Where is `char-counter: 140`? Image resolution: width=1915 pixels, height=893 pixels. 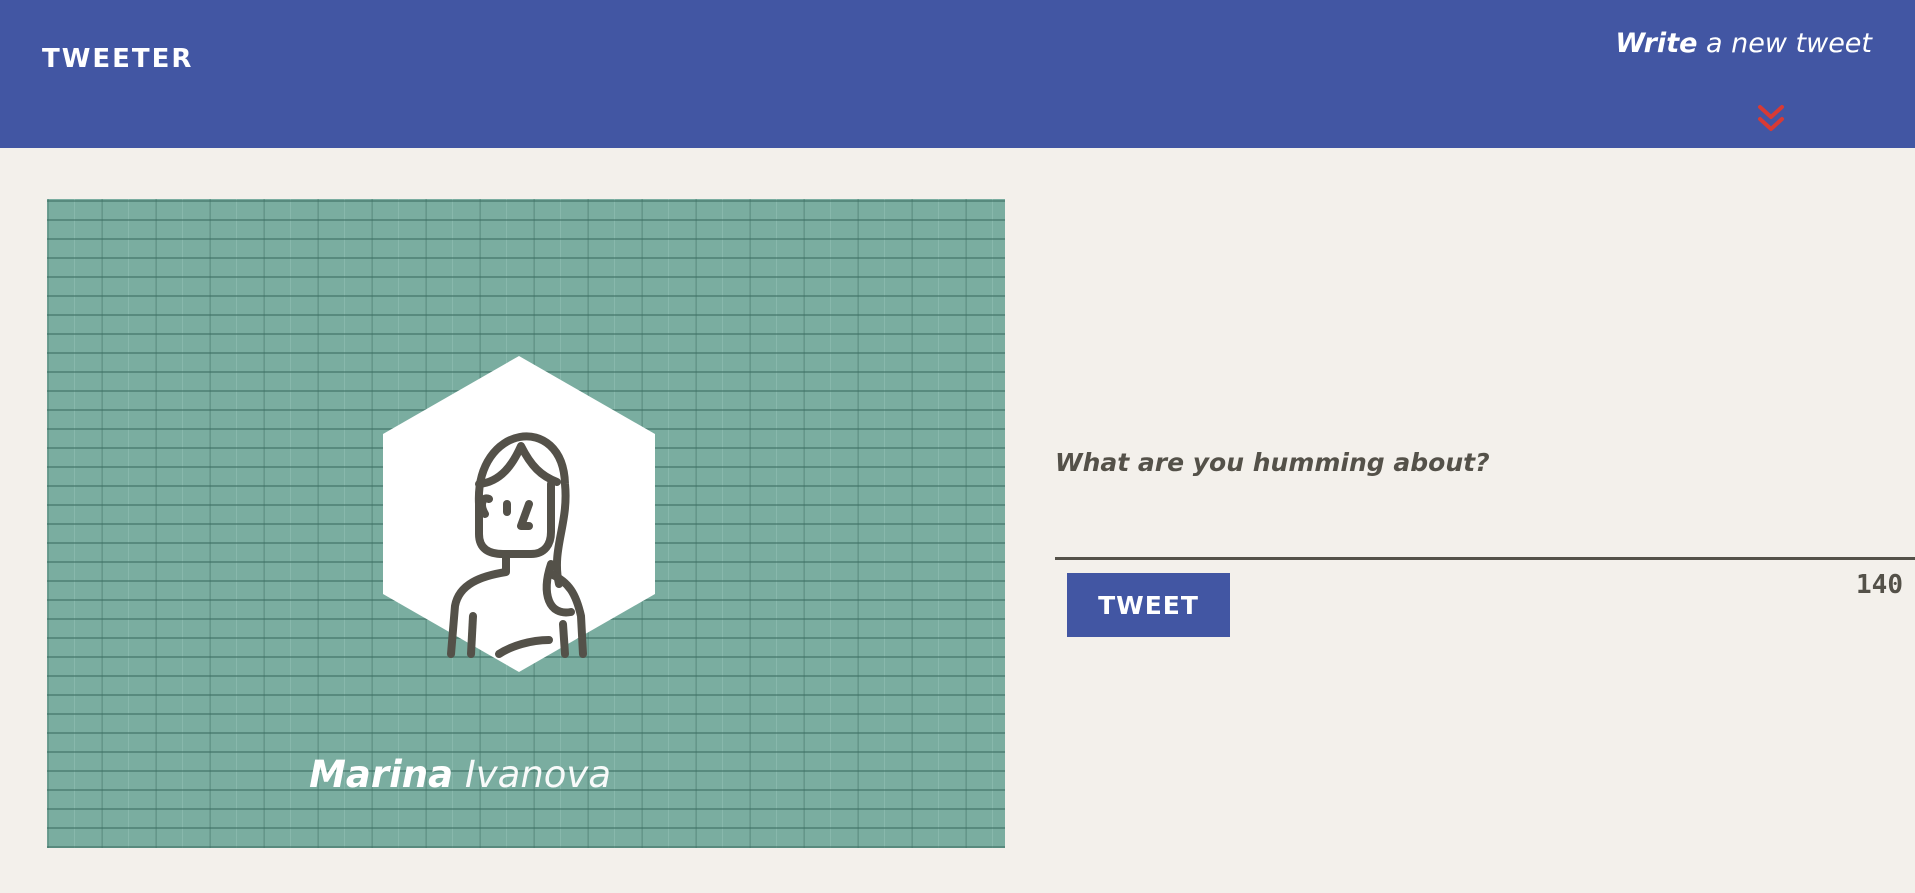 char-counter: 140 is located at coordinates (1879, 585).